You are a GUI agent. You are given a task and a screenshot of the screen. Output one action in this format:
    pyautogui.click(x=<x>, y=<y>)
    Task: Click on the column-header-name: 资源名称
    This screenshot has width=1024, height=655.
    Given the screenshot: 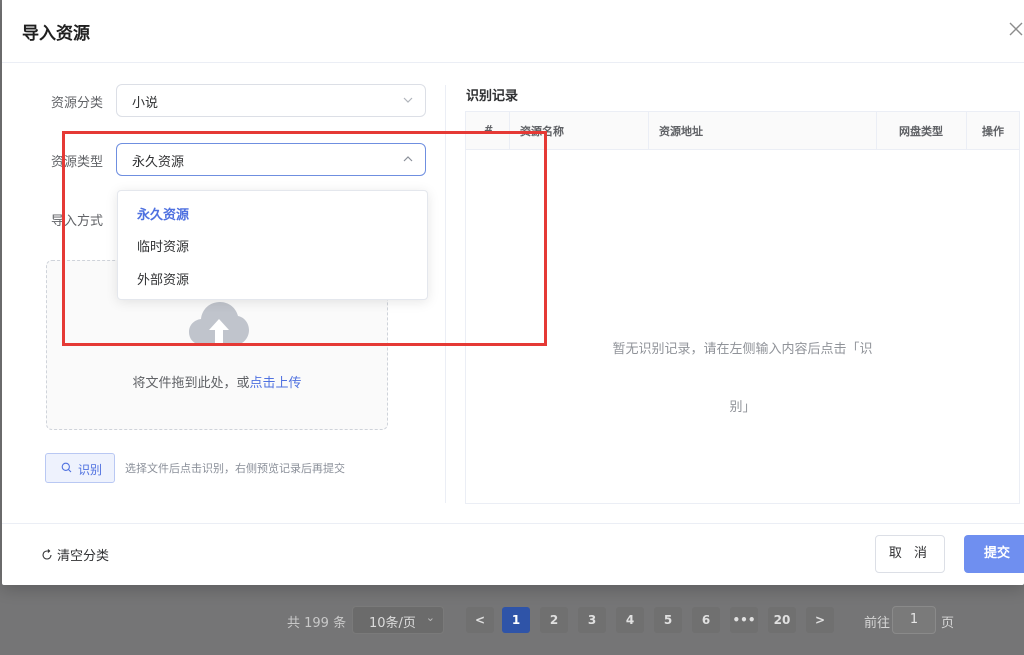 What is the action you would take?
    pyautogui.click(x=542, y=131)
    